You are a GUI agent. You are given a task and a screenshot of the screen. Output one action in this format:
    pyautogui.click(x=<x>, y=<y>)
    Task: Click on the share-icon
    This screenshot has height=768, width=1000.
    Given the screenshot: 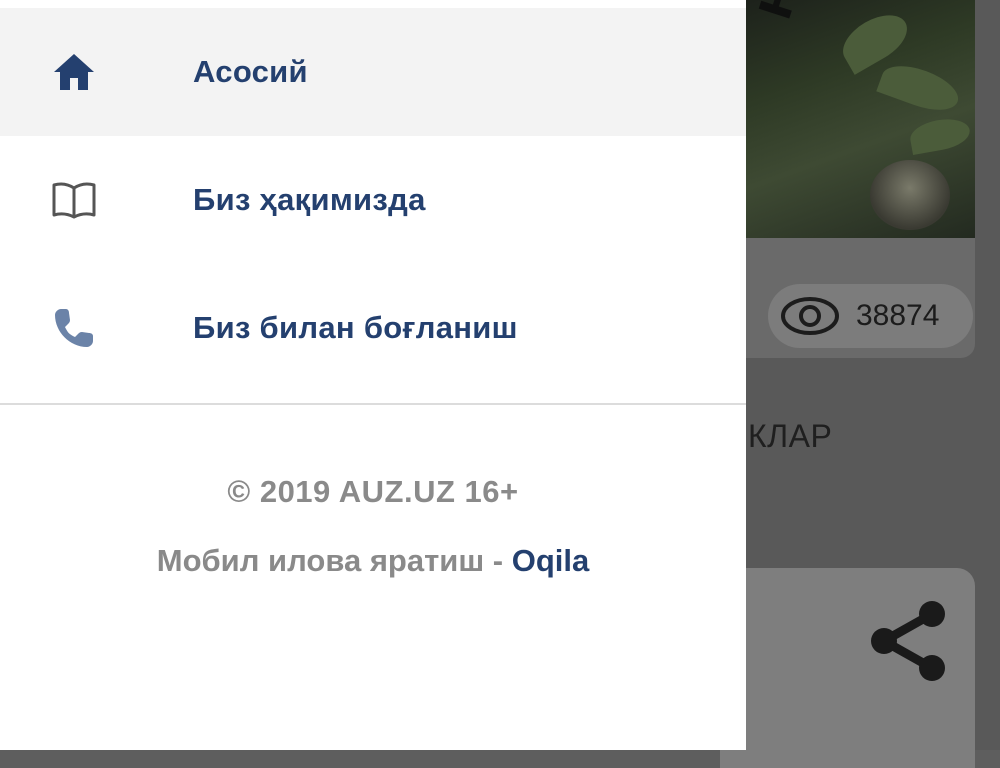 What is the action you would take?
    pyautogui.click(x=908, y=641)
    